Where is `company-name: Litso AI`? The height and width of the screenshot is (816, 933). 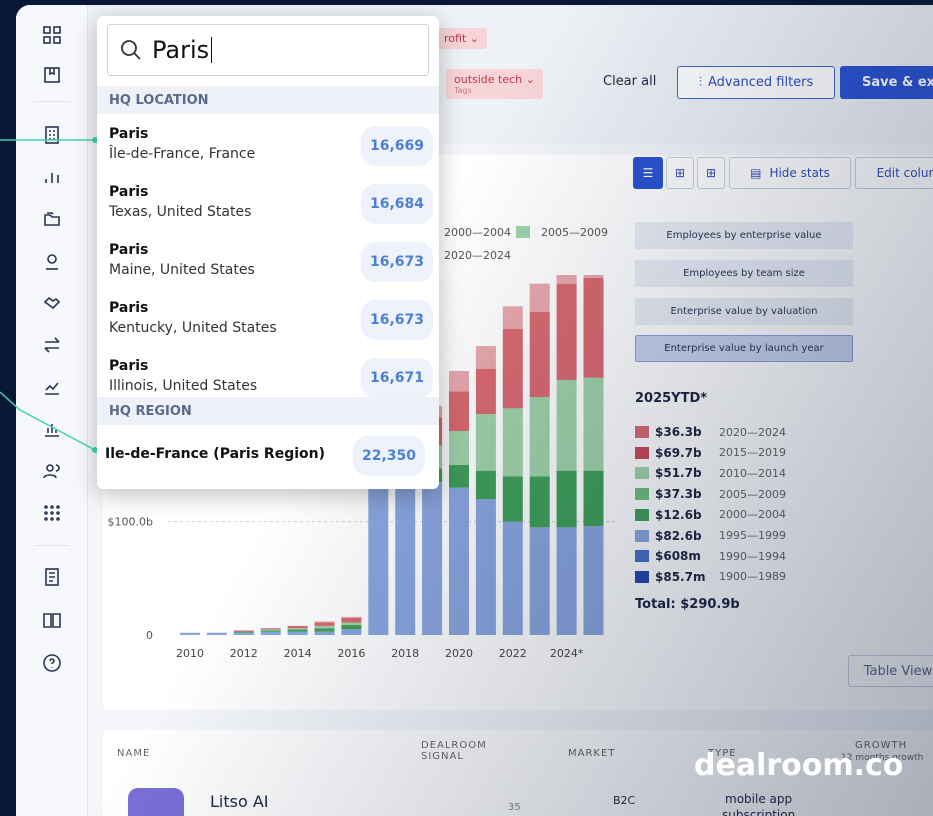 company-name: Litso AI is located at coordinates (239, 801).